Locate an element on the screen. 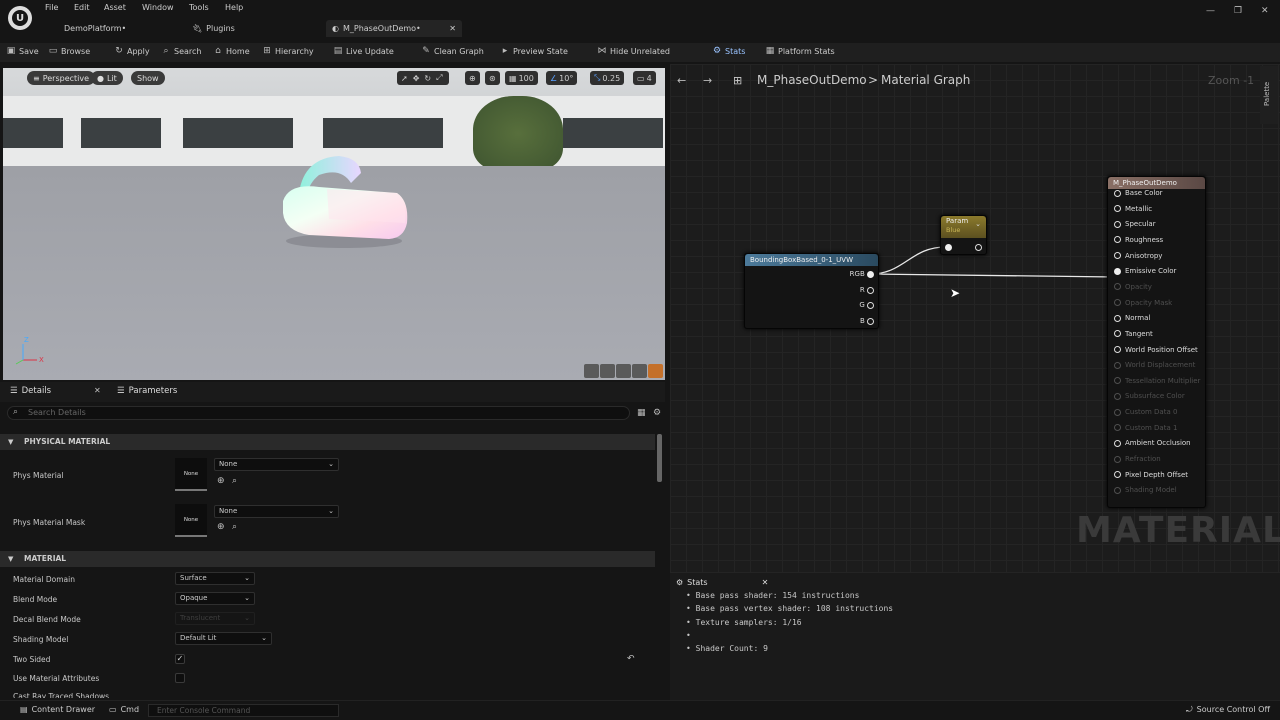 Image resolution: width=1280 pixels, height=720 pixels. save-button: ▣ Save is located at coordinates (22, 51).